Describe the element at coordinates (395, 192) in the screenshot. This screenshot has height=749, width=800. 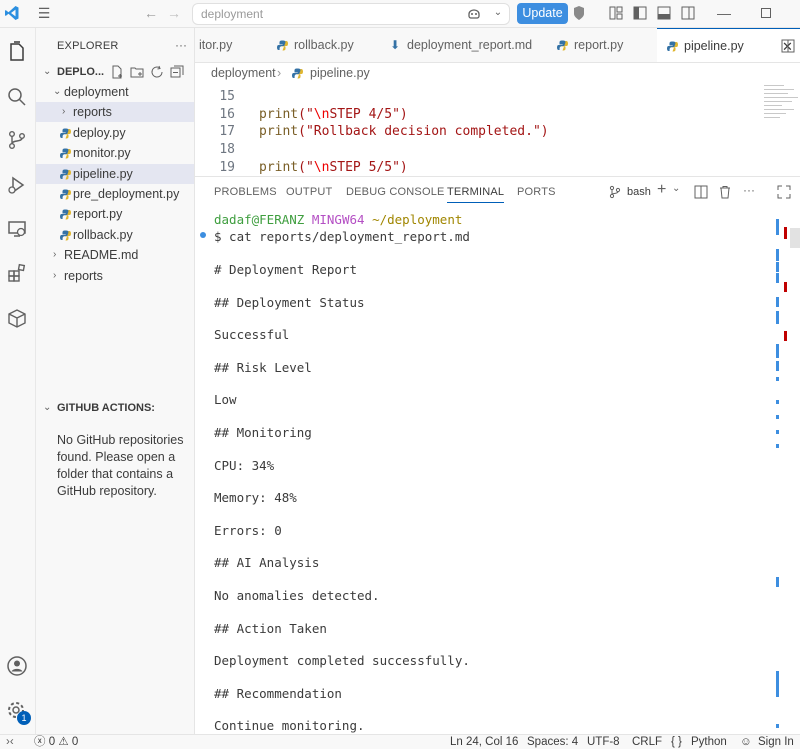
I see `tab-debug-console: DEBUG CONSOLE` at that location.